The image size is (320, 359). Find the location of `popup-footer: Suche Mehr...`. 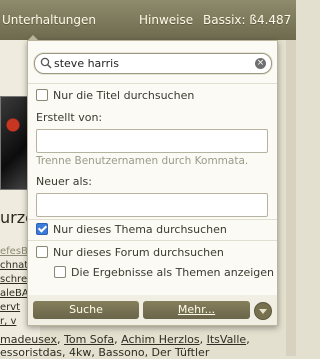

popup-footer: Suche Mehr... is located at coordinates (152, 310).